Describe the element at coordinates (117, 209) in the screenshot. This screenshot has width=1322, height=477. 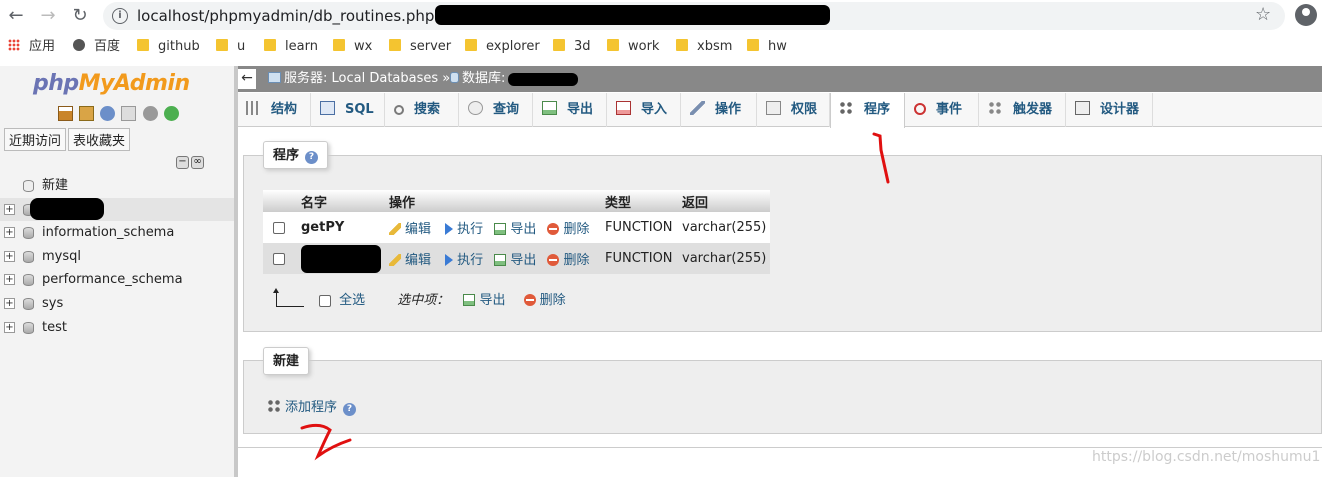
I see `tree-db-selected: +` at that location.